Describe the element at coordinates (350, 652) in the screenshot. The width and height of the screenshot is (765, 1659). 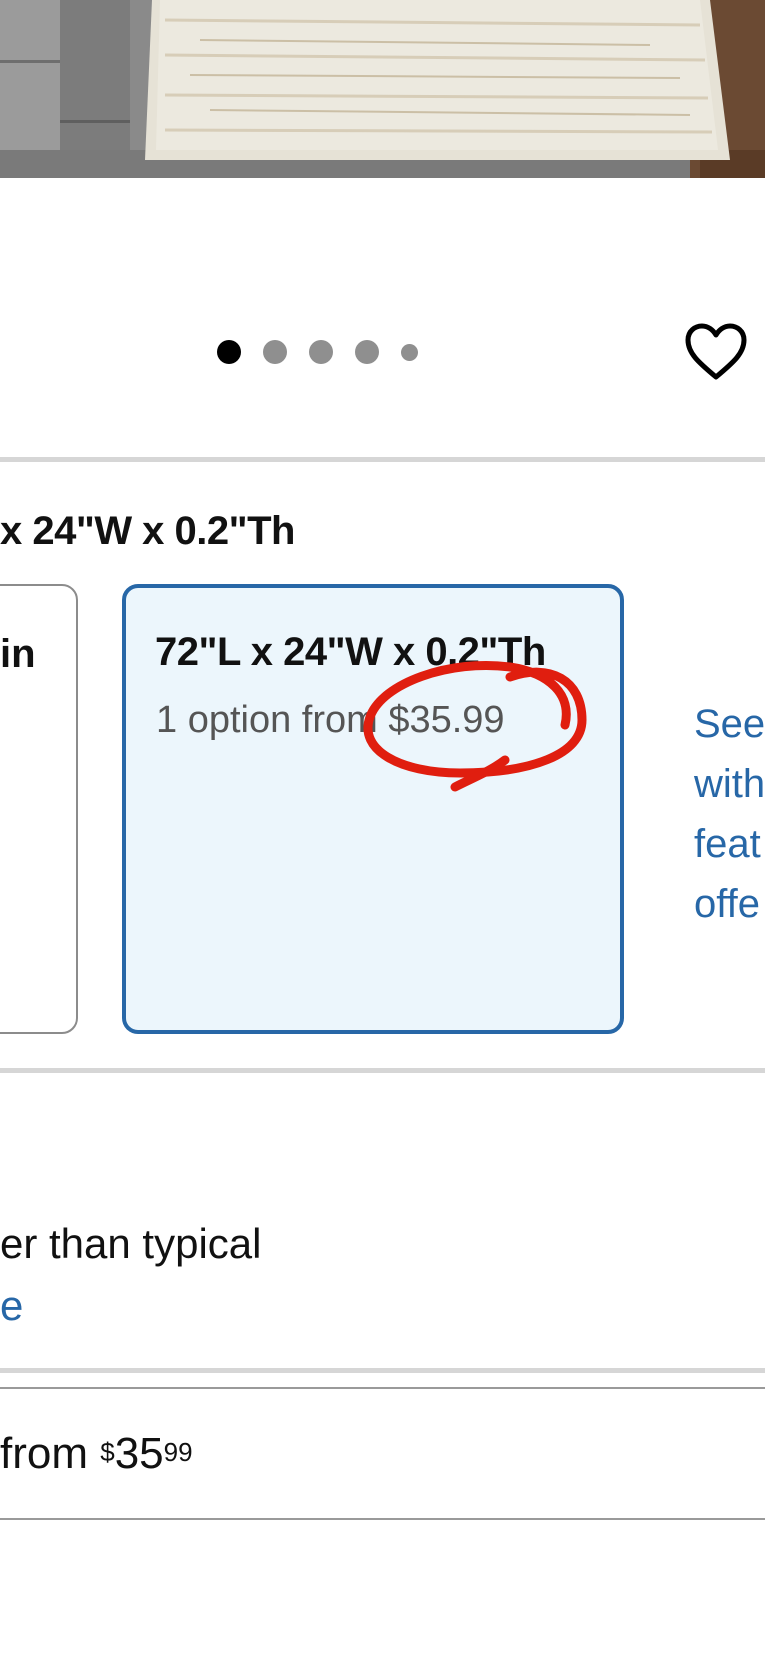
I see `size-option-title: 72"L x 24"W x 0.2"Th` at that location.